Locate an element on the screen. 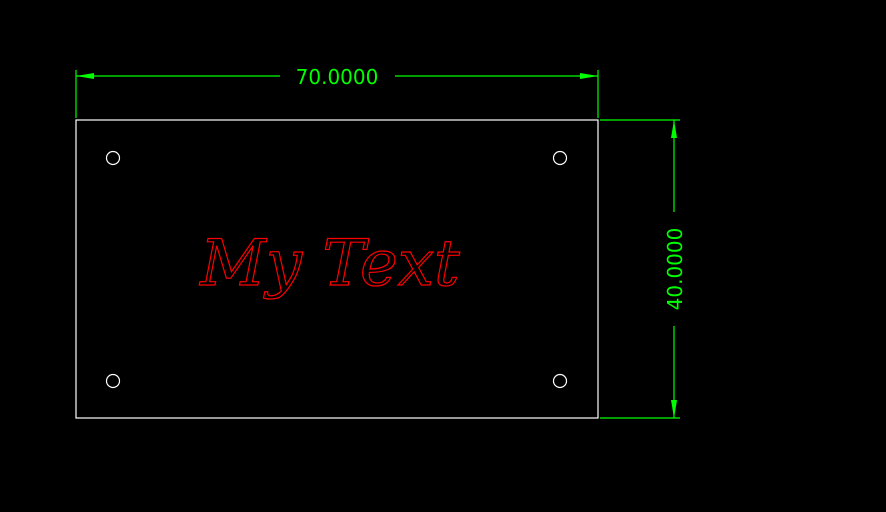 This screenshot has height=512, width=886. mounting-hole-top-right is located at coordinates (560, 158).